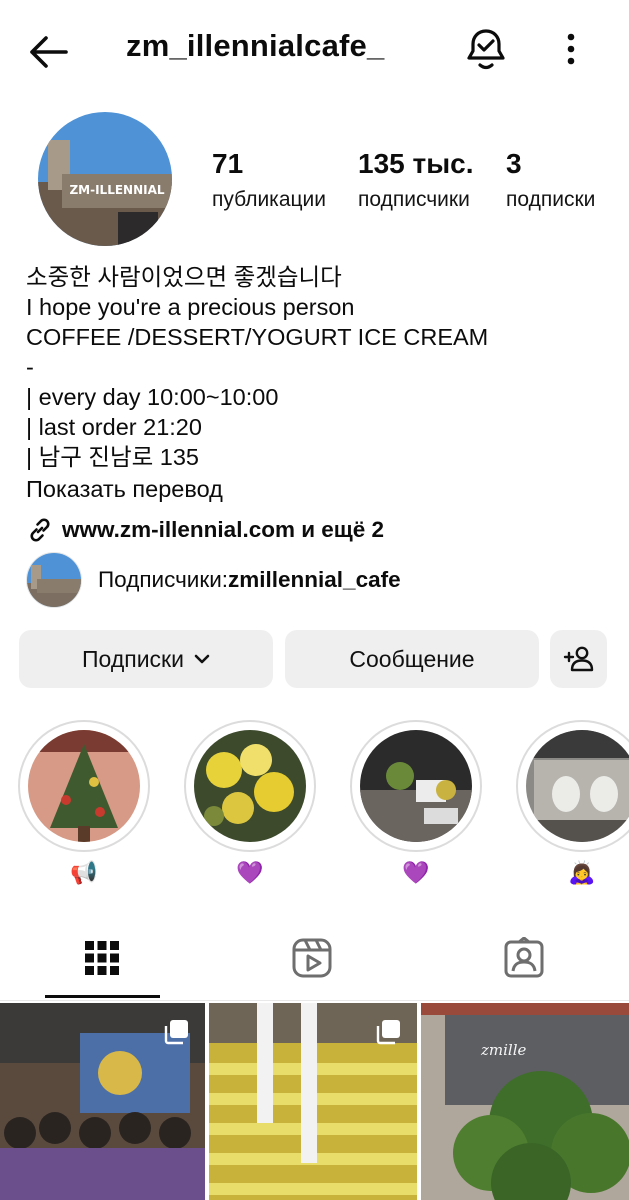 The width and height of the screenshot is (629, 1200). I want to click on tab-reels, so click(312, 958).